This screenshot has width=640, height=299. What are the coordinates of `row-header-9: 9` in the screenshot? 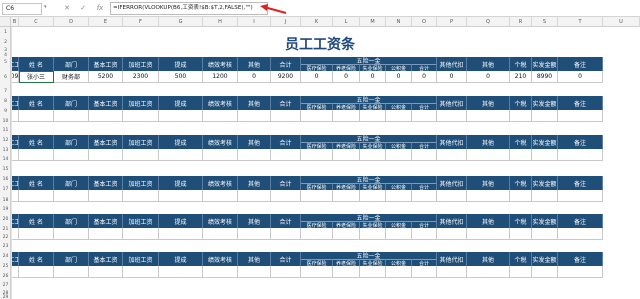 It's located at (5, 111).